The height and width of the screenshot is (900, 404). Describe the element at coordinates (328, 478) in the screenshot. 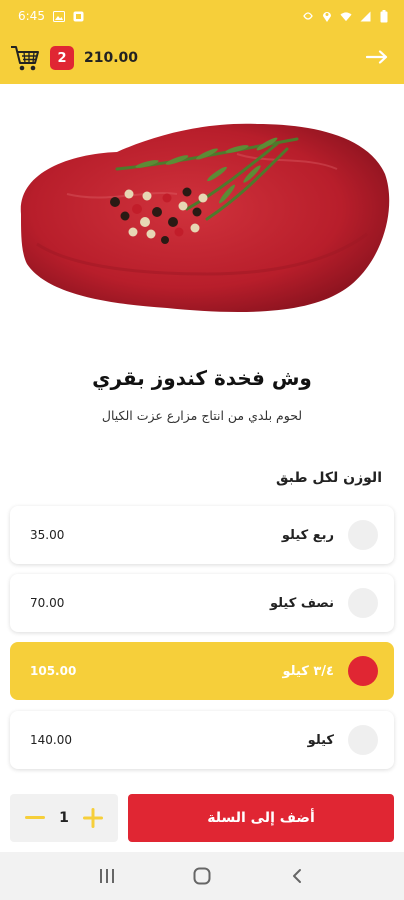

I see `weight-section-title: الوزن لكل طبق` at that location.